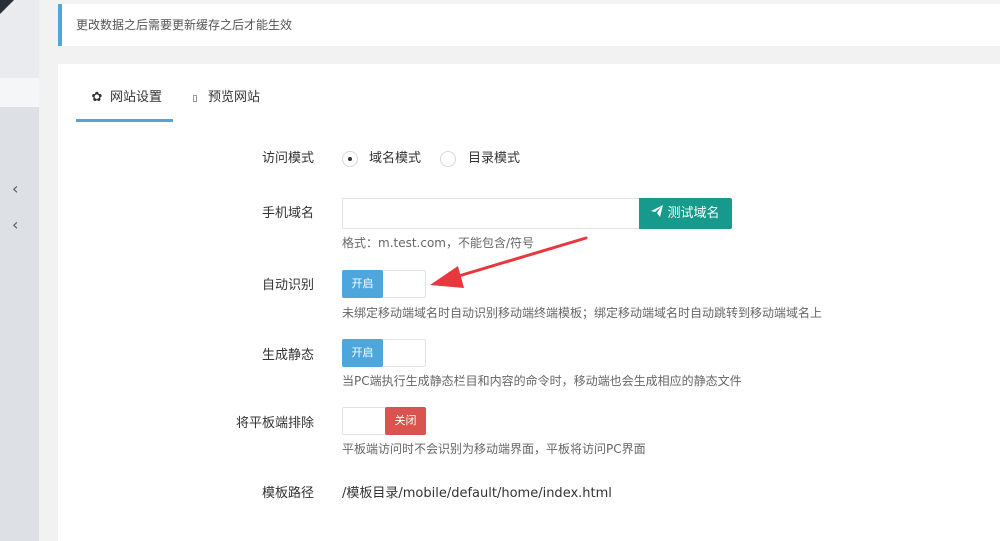  I want to click on mobile-domain-help: 格式：m.test.com，不能包含/符号, so click(438, 243).